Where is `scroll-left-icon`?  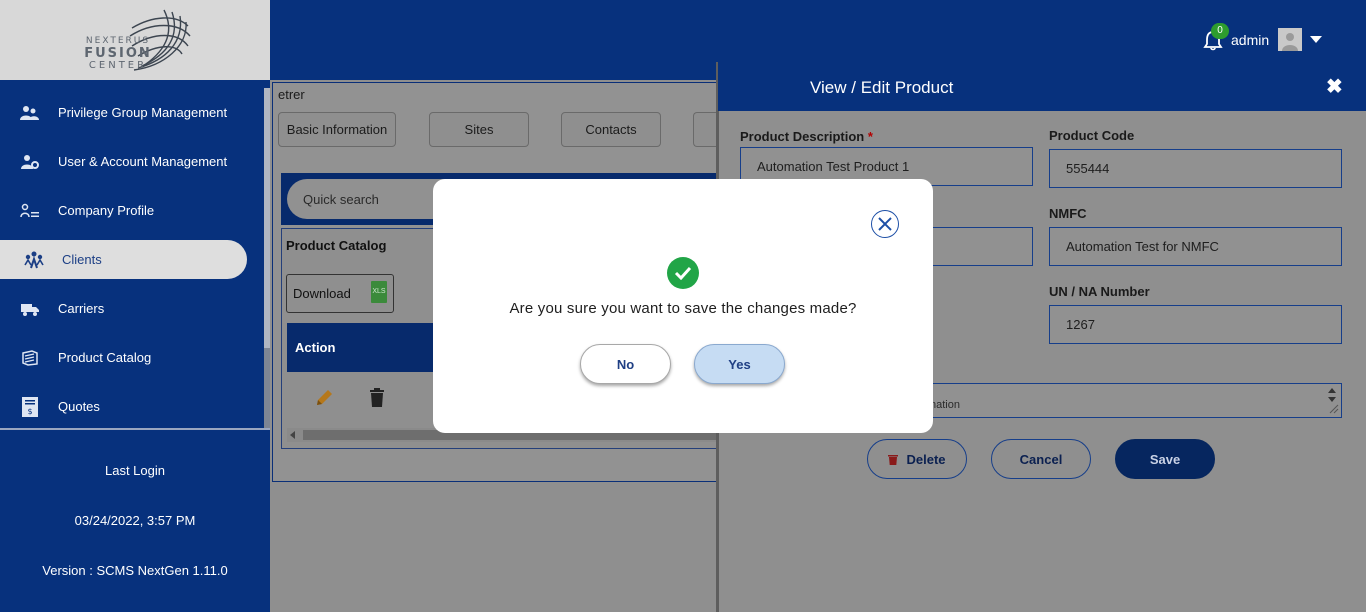 scroll-left-icon is located at coordinates (292, 435).